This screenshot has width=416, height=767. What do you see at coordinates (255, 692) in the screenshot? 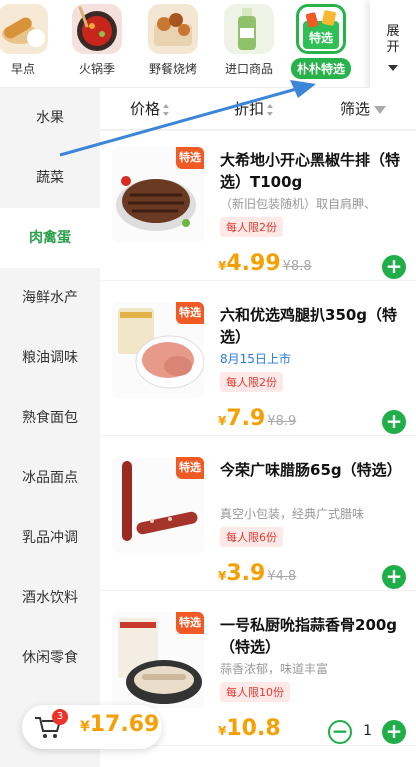
I see `purchase-limit-tag: 每人限10份` at bounding box center [255, 692].